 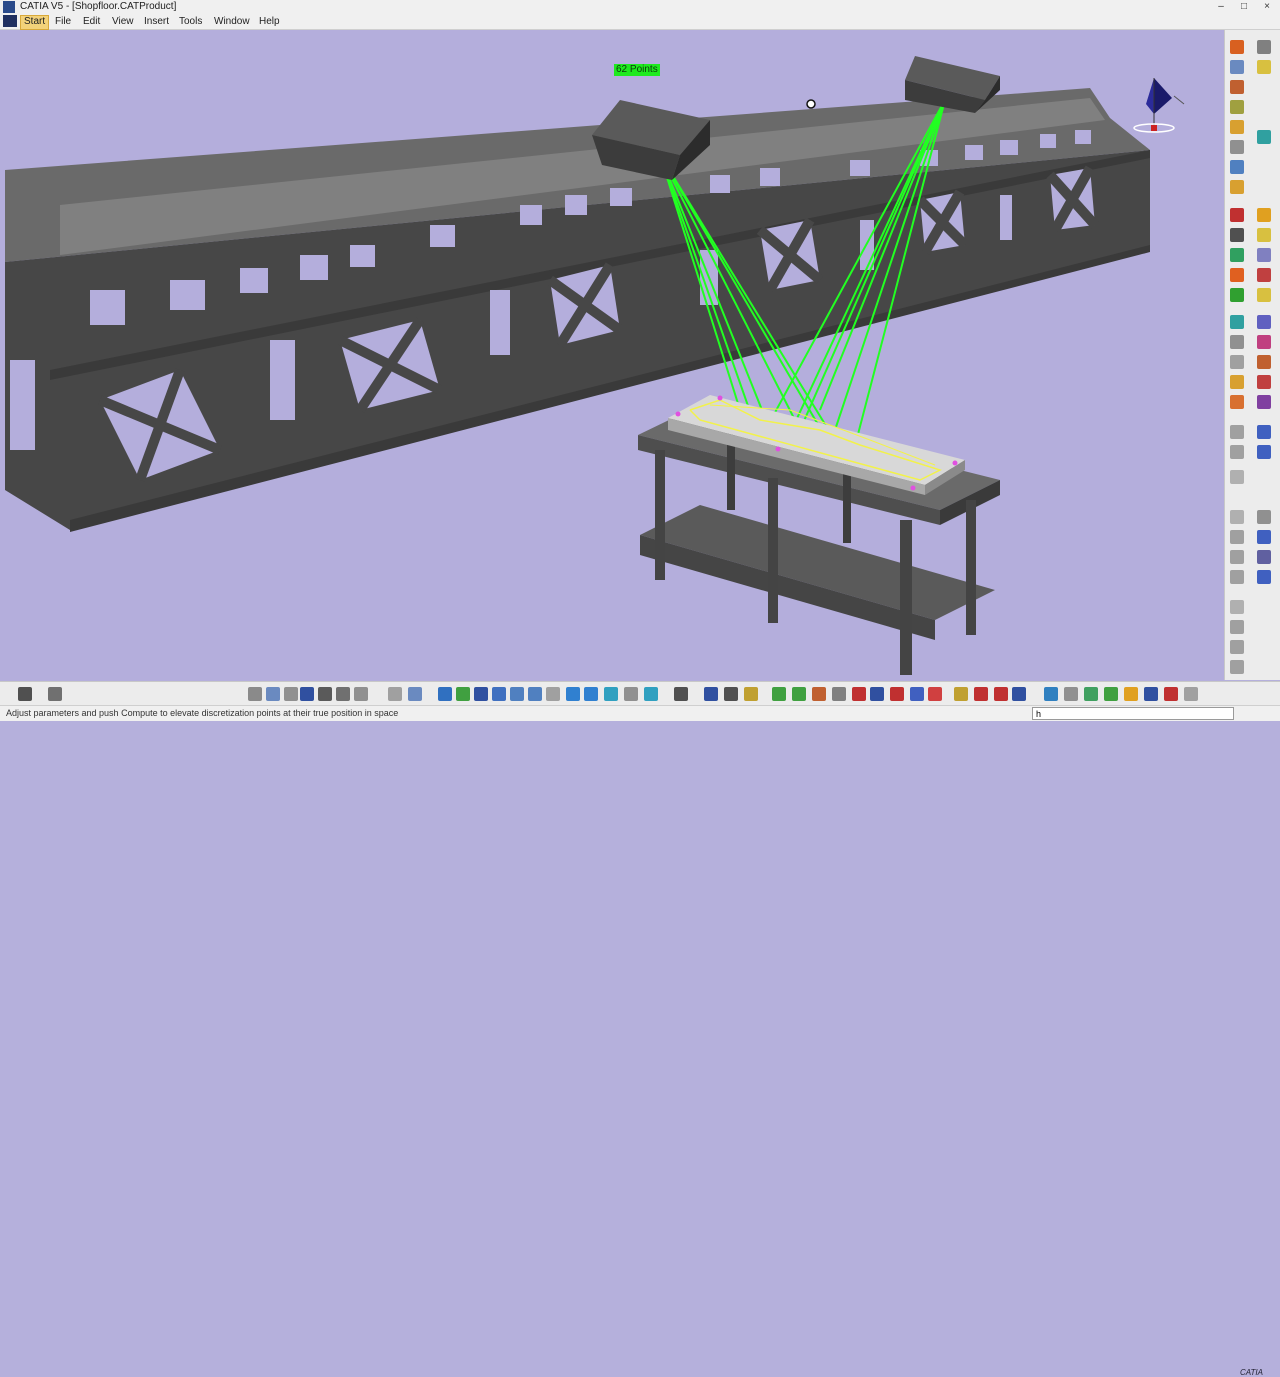 I want to click on menu-file: File, so click(x=63, y=21).